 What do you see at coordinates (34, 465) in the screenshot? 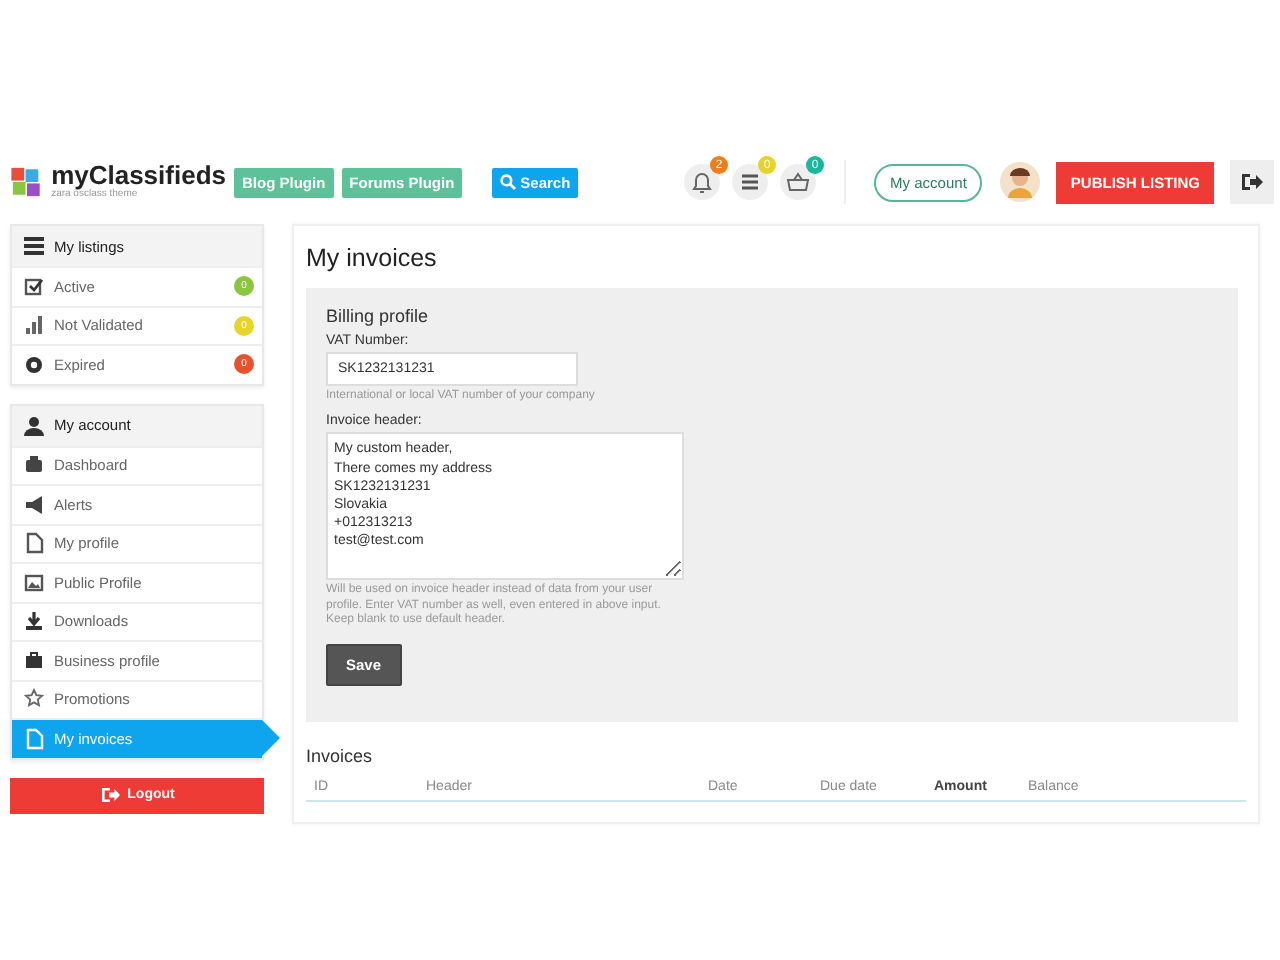
I see `dashboard-icon` at bounding box center [34, 465].